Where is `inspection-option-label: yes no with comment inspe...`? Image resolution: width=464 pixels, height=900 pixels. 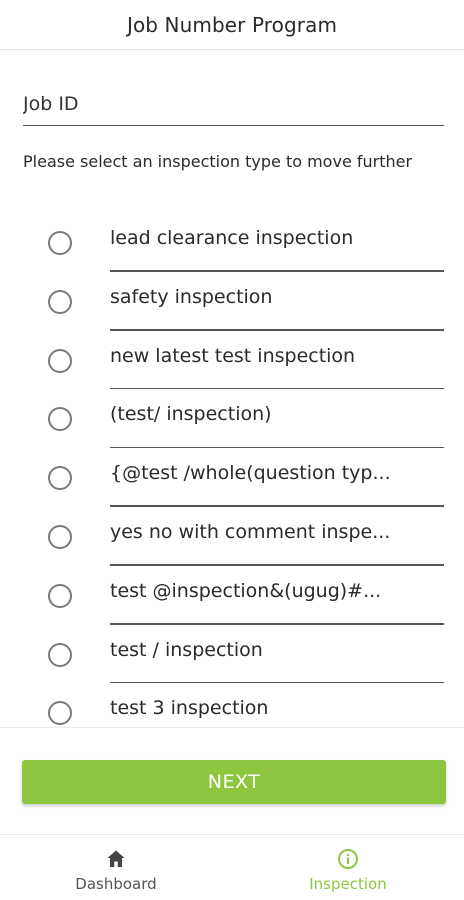
inspection-option-label: yes no with comment inspe... is located at coordinates (250, 531).